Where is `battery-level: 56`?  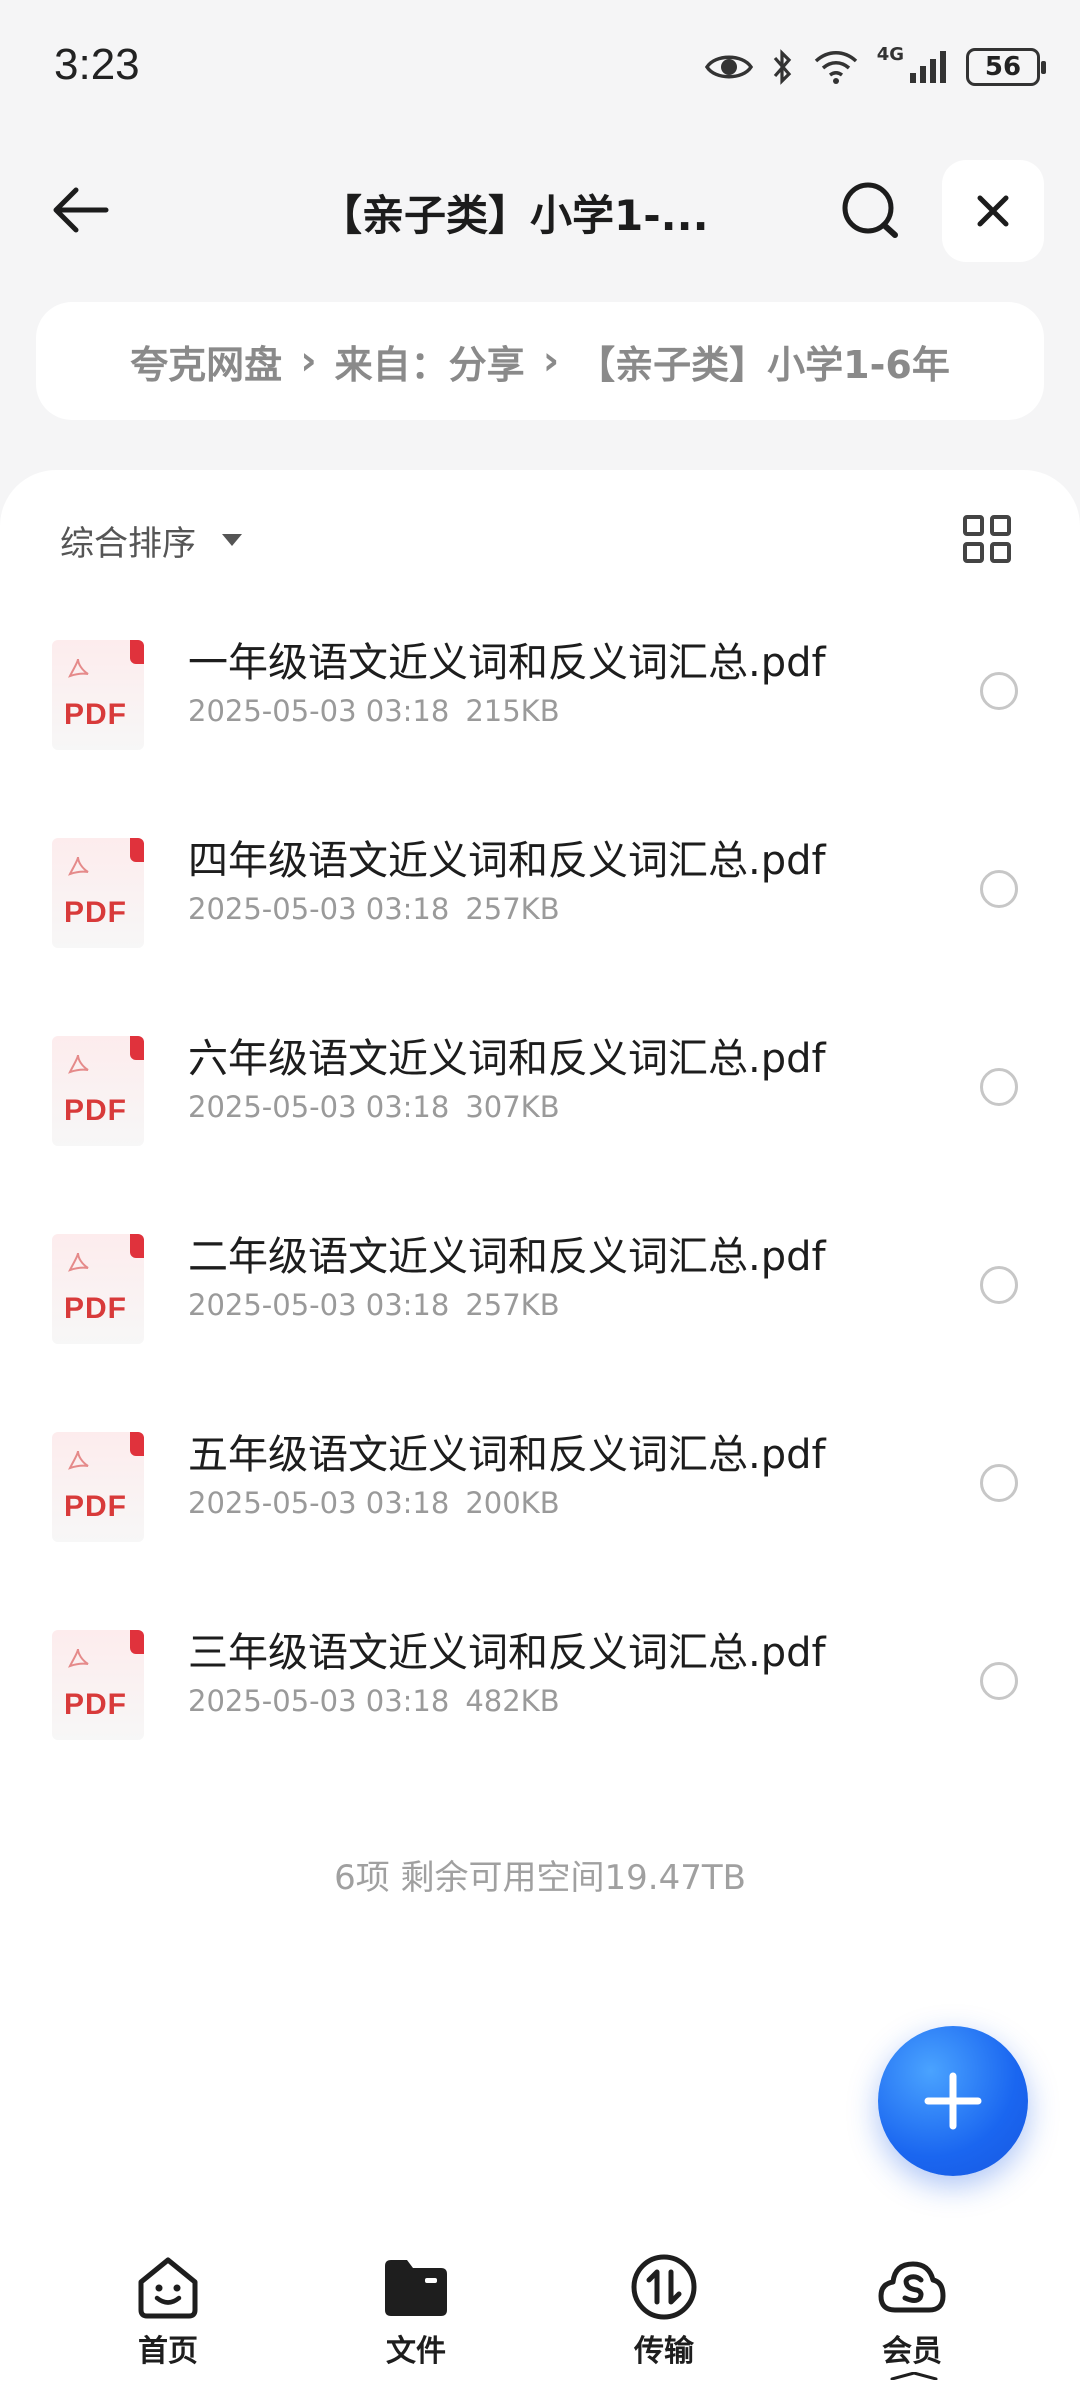
battery-level: 56 is located at coordinates (1003, 67).